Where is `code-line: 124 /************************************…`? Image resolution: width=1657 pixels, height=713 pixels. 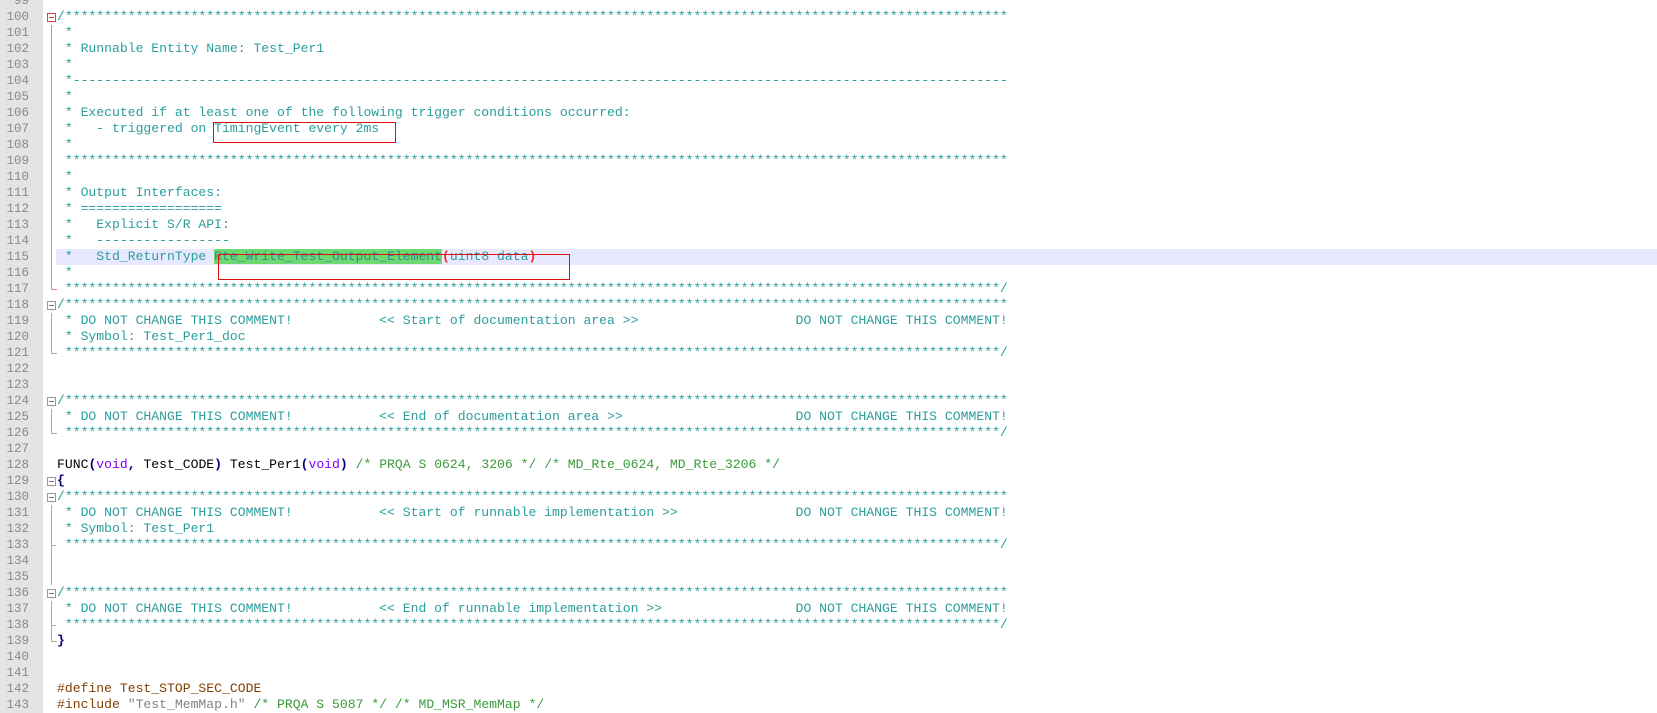 code-line: 124 /************************************… is located at coordinates (828, 401).